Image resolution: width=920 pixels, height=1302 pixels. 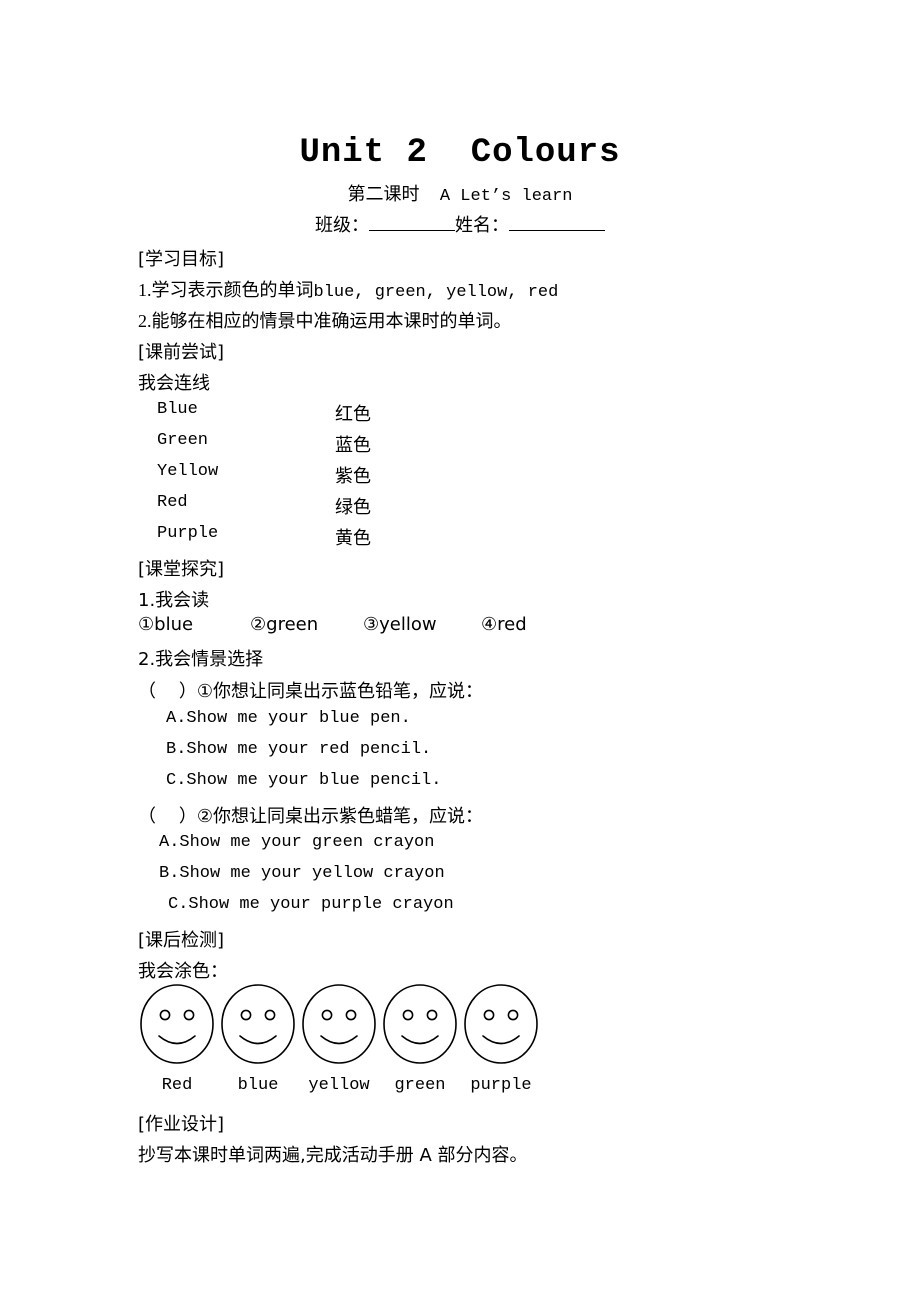 I want to click on match-left-item-yellow: Yellow, so click(x=187, y=471).